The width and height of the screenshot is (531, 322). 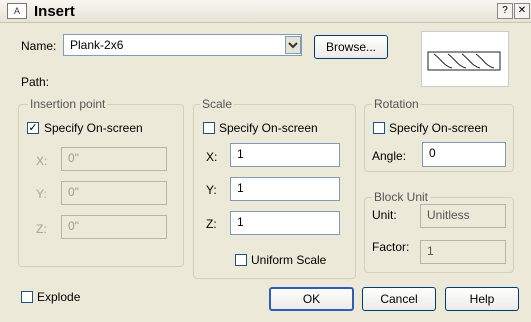 I want to click on scale-y-field: 1, so click(x=285, y=189).